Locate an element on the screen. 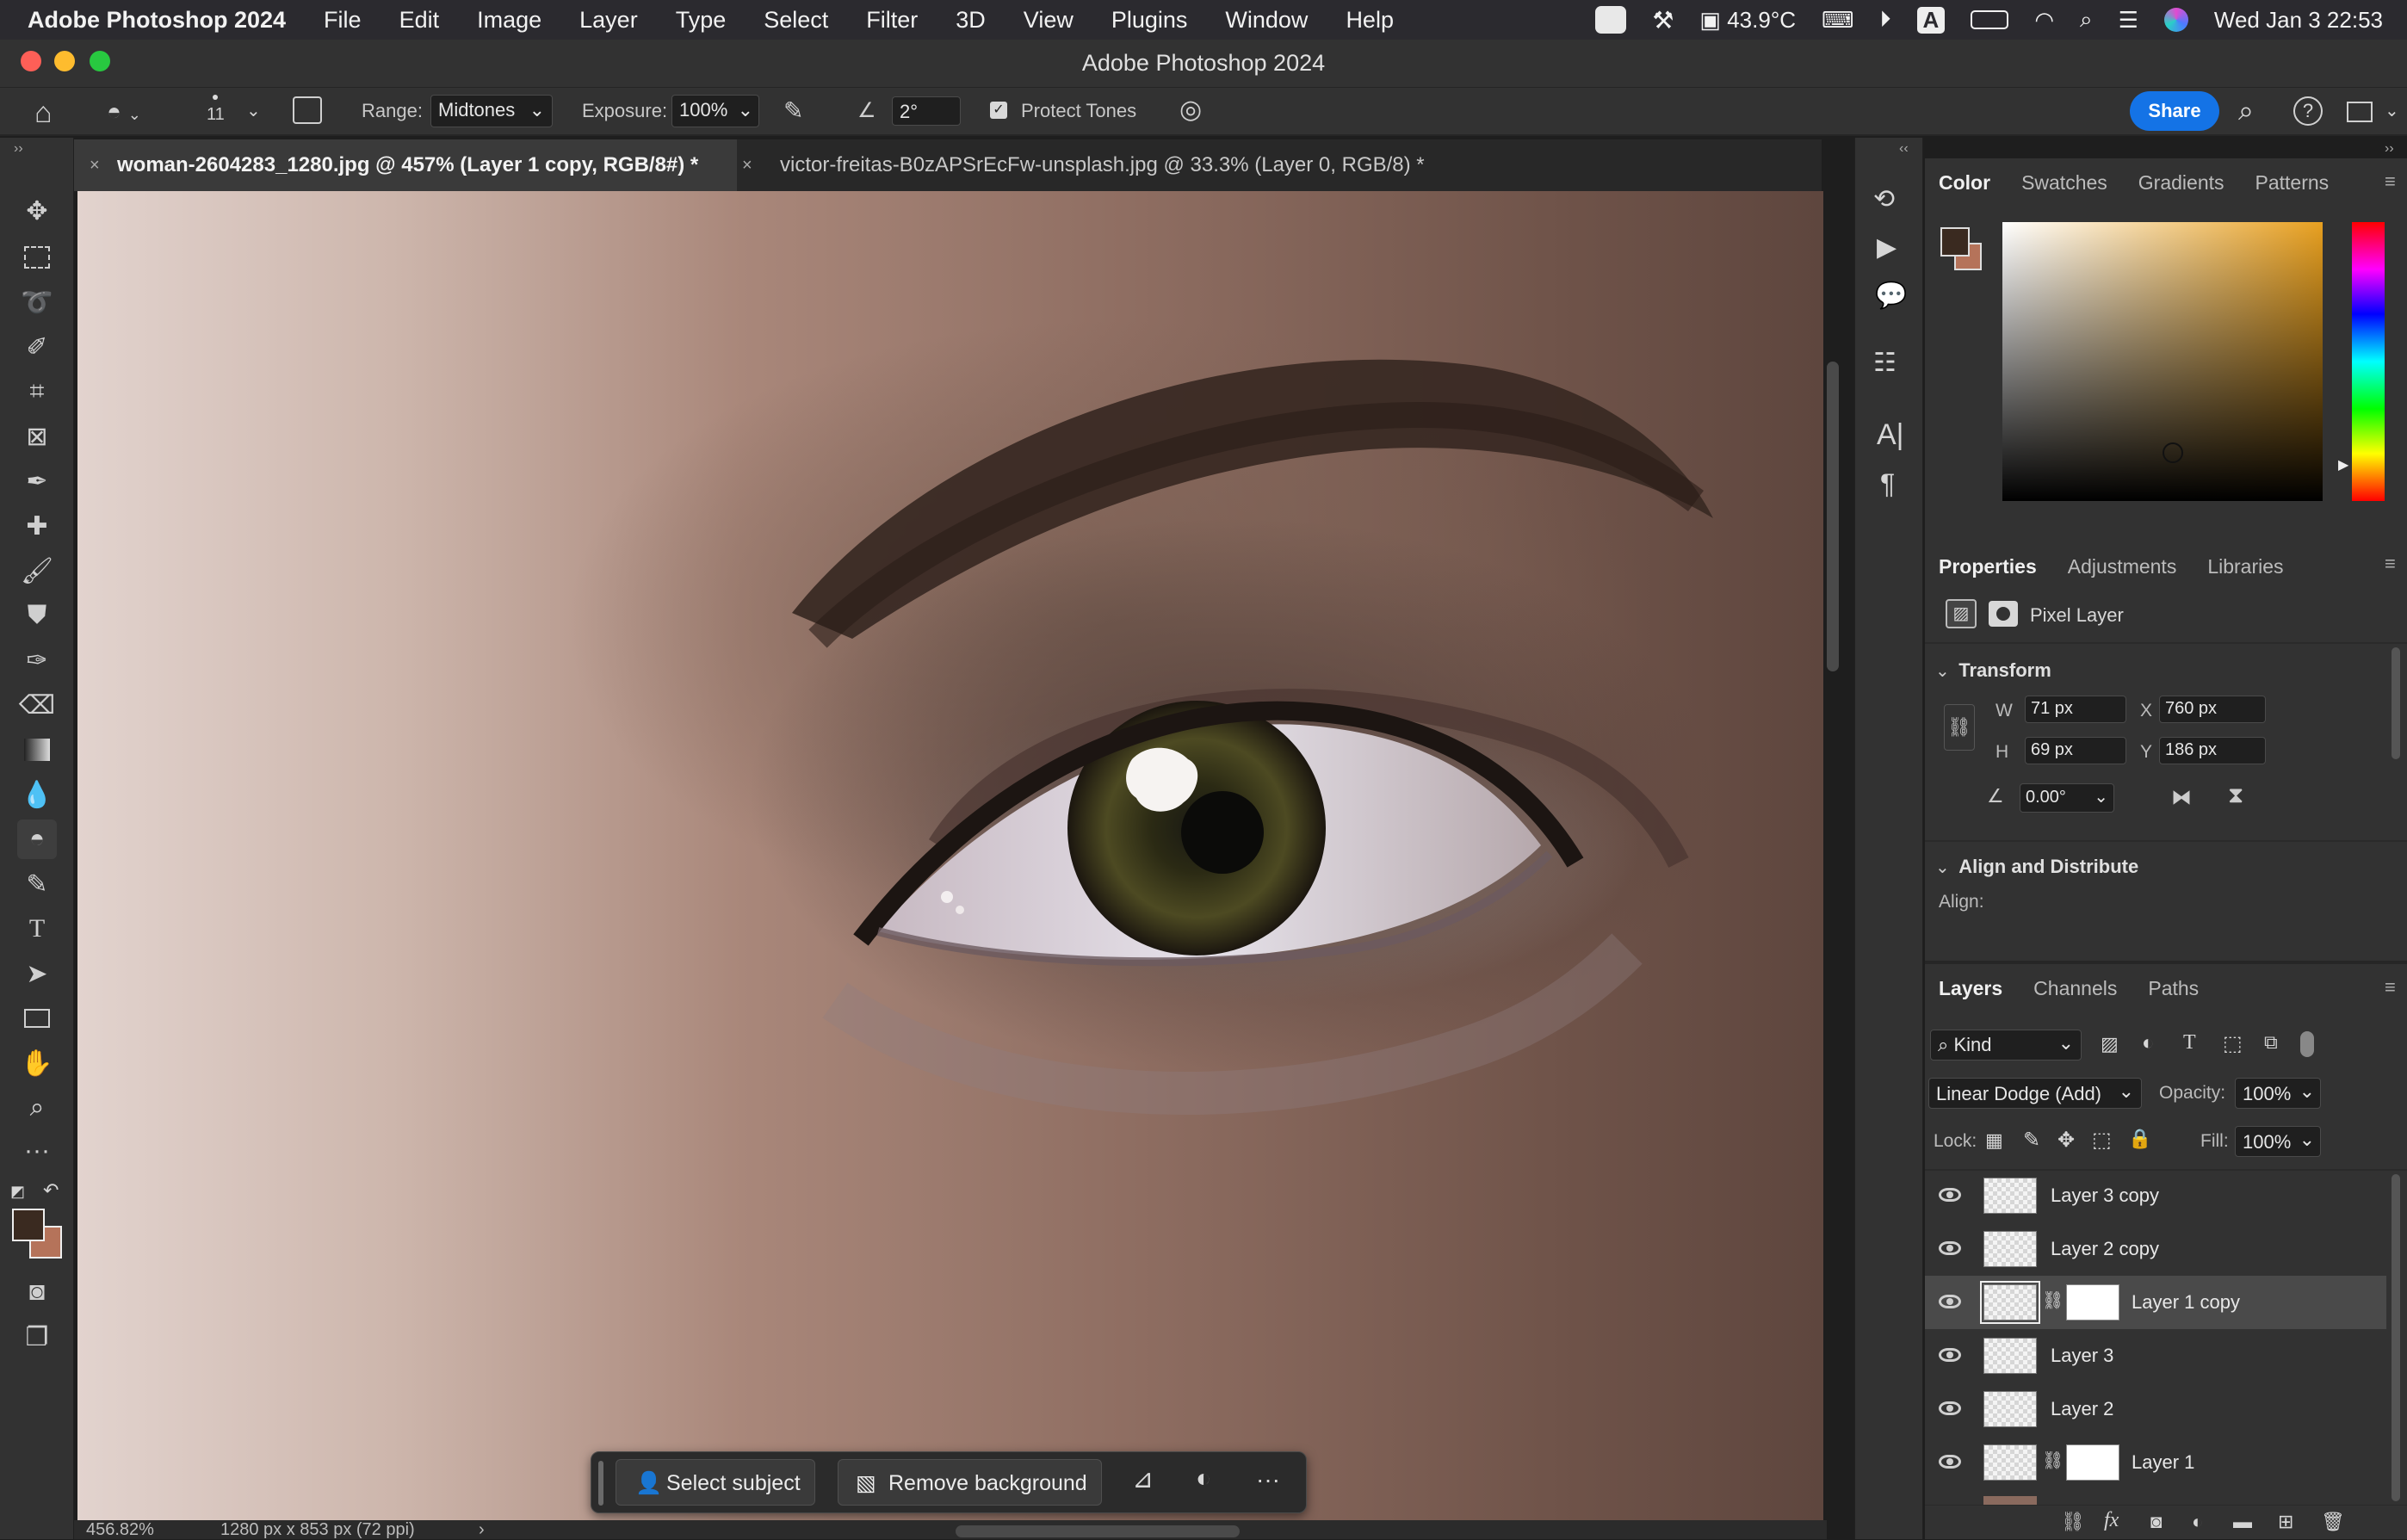  color-picker-ring is located at coordinates (2173, 452).